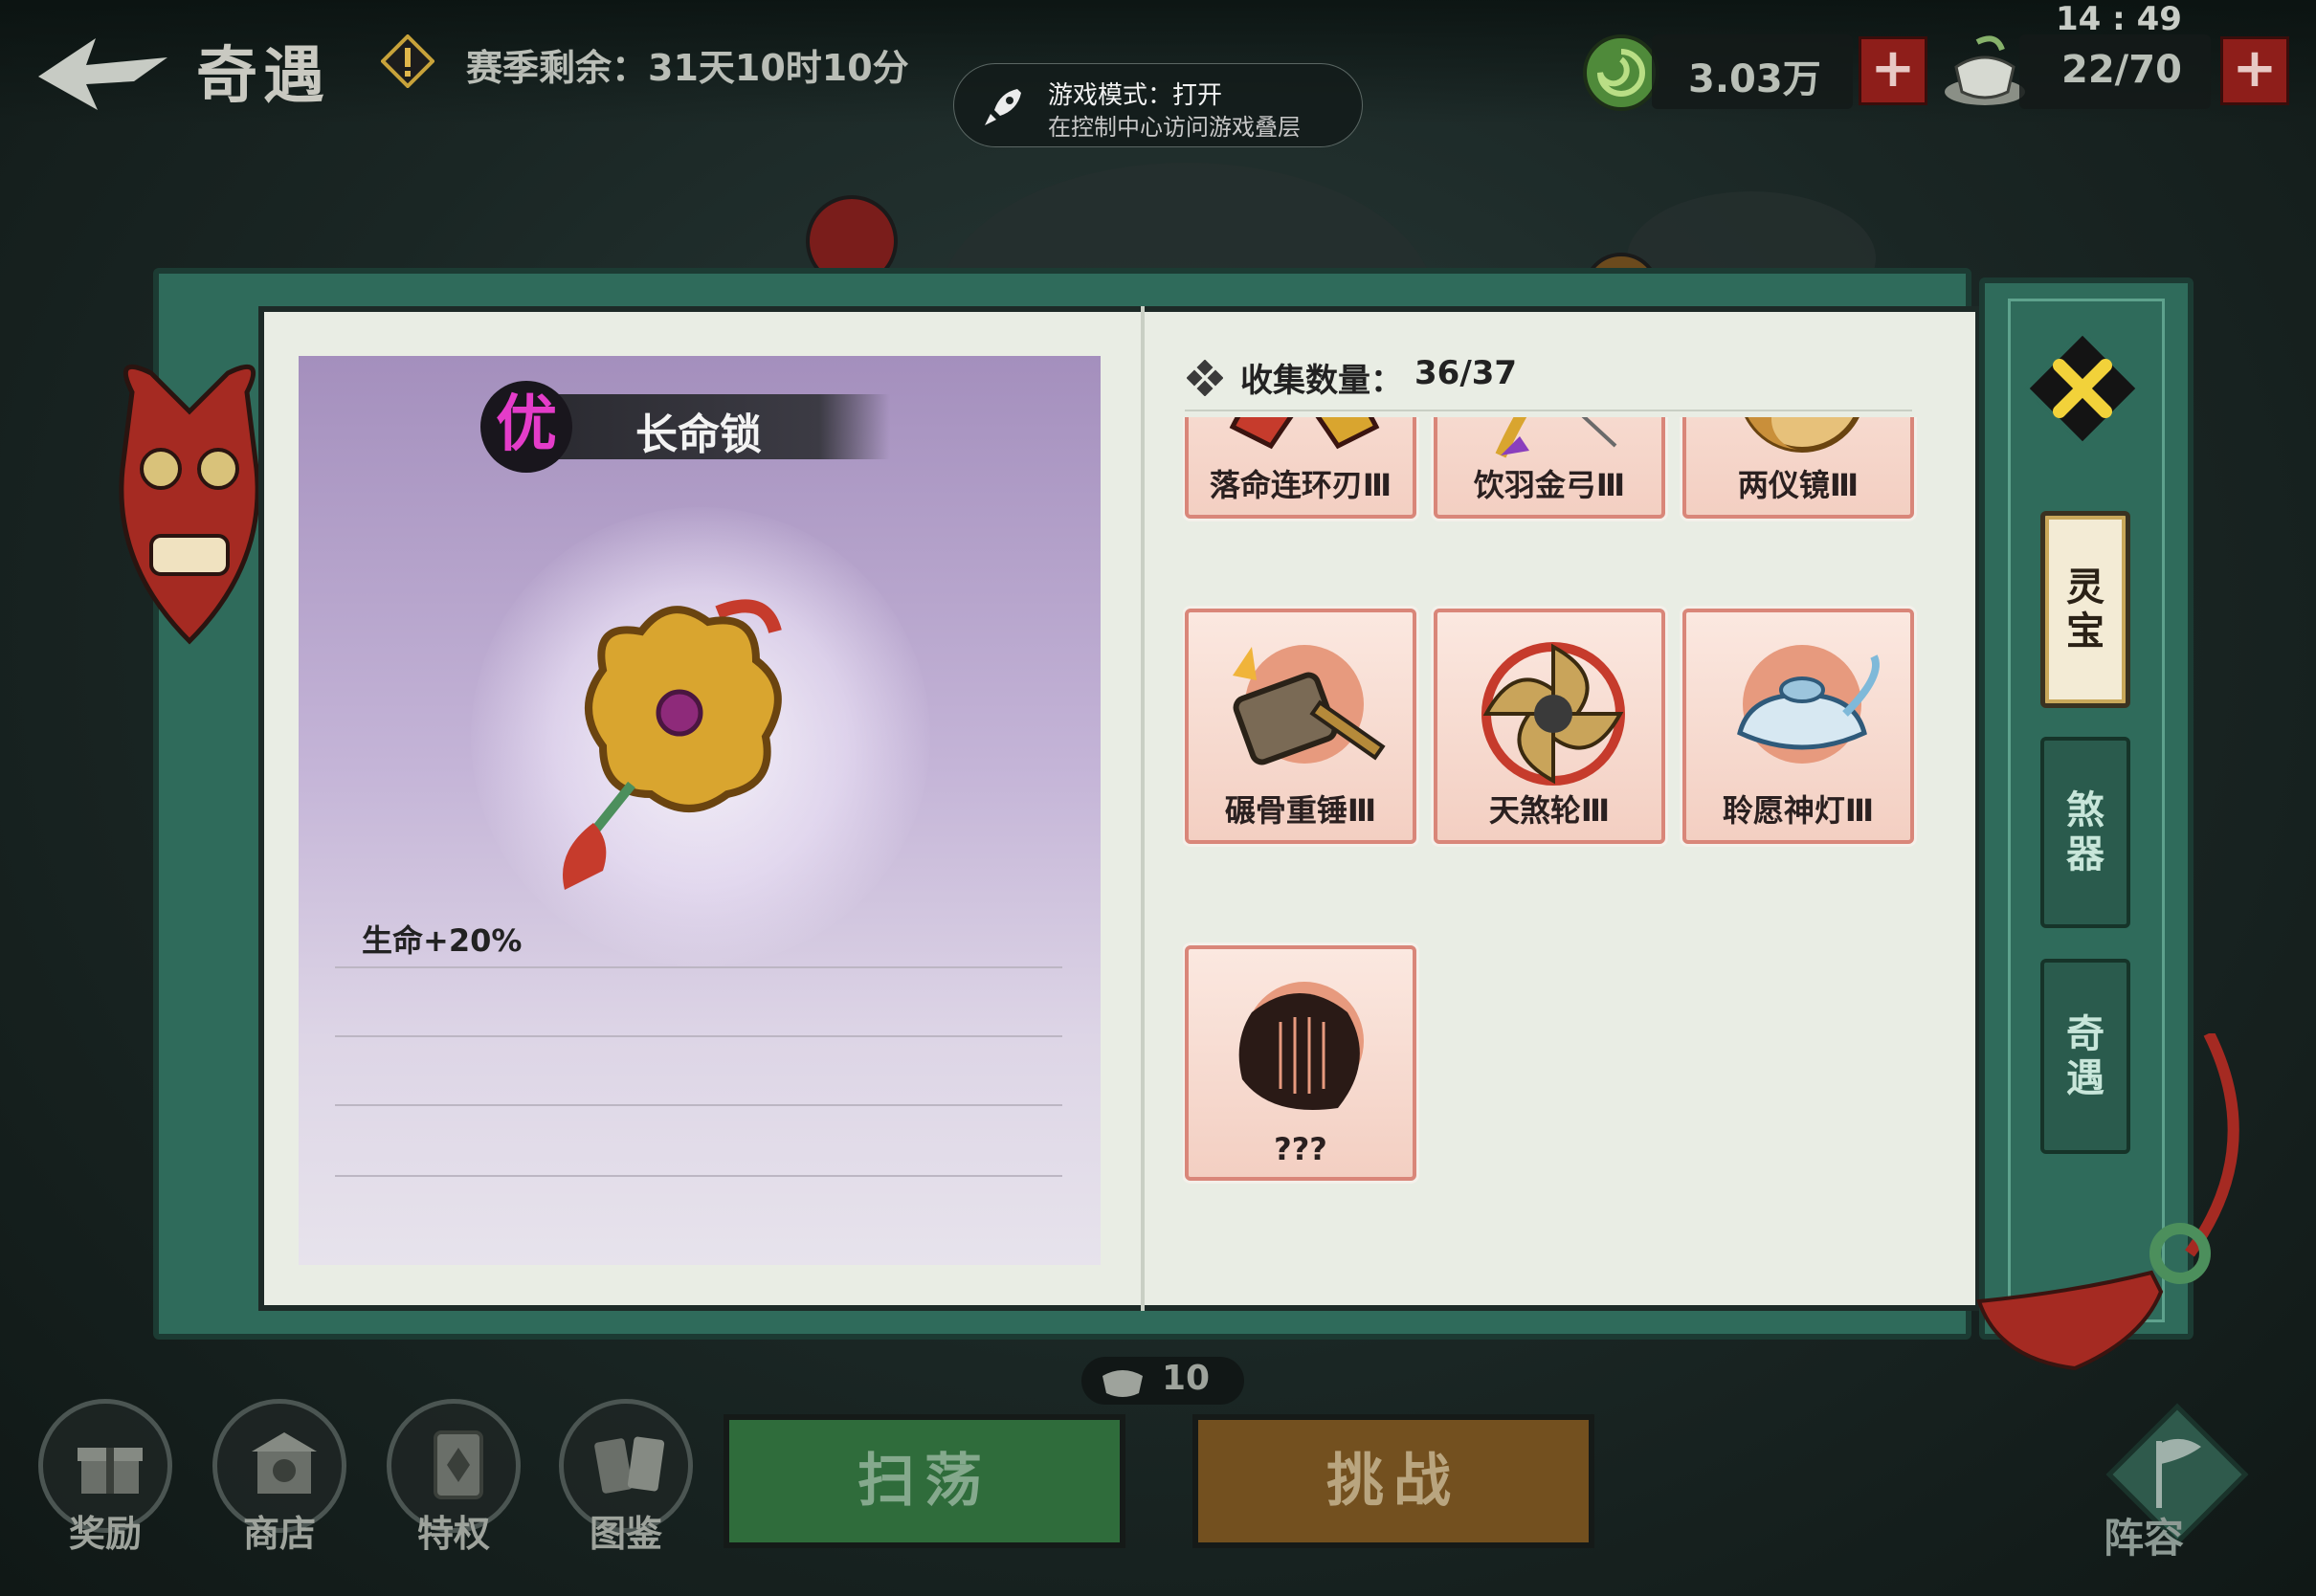 Image resolution: width=2316 pixels, height=1596 pixels. I want to click on season-remaining-text: 赛季剩余：31天10时10分, so click(687, 68).